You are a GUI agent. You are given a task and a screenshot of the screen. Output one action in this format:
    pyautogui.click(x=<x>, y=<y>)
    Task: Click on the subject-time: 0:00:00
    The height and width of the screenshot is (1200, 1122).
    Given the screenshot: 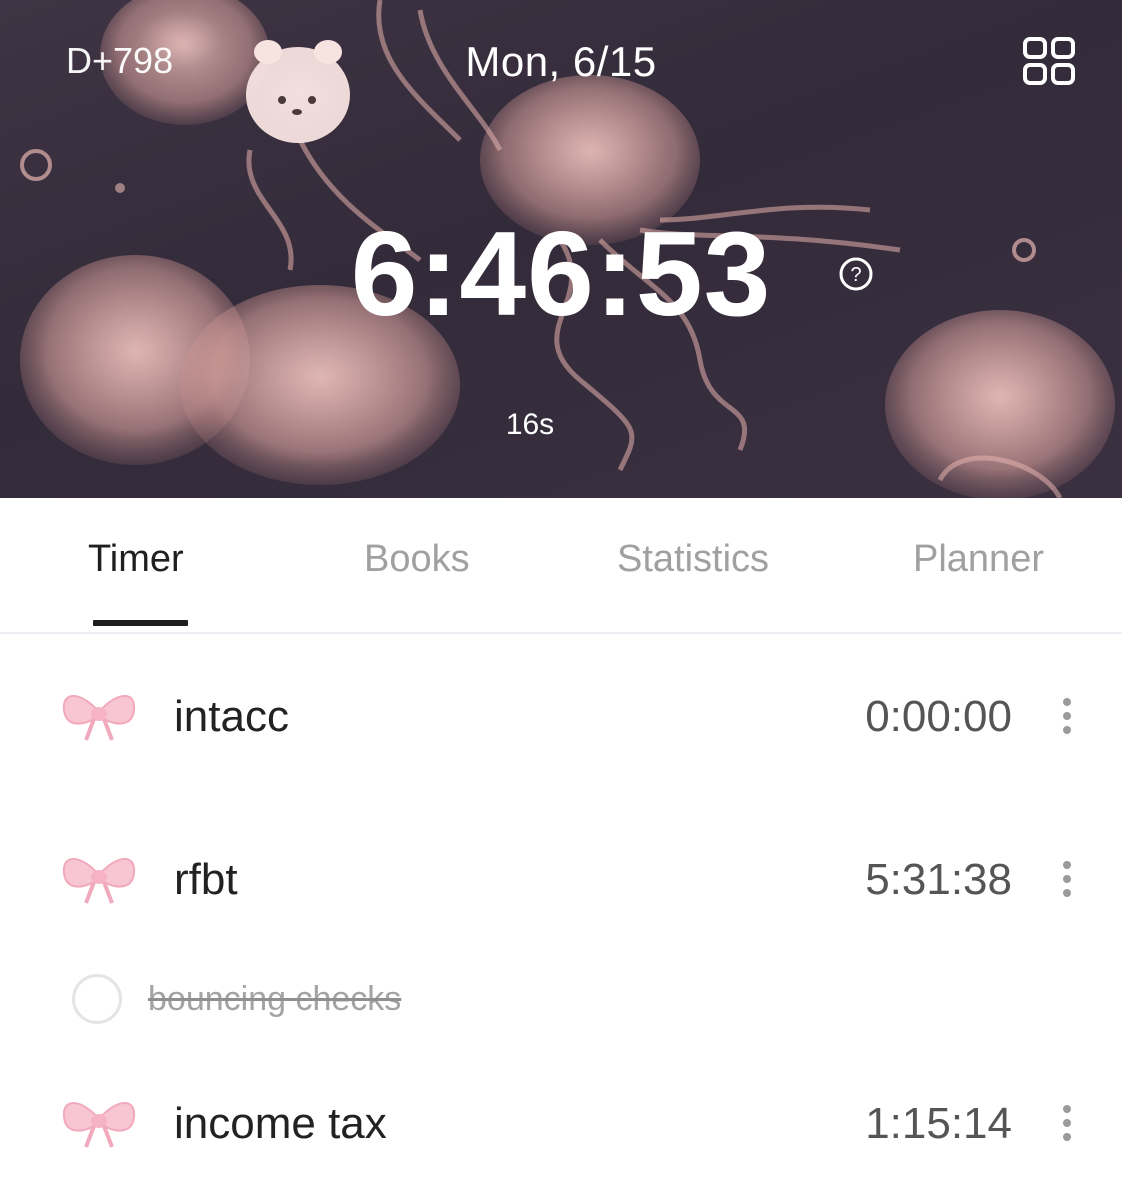 What is the action you would take?
    pyautogui.click(x=938, y=716)
    